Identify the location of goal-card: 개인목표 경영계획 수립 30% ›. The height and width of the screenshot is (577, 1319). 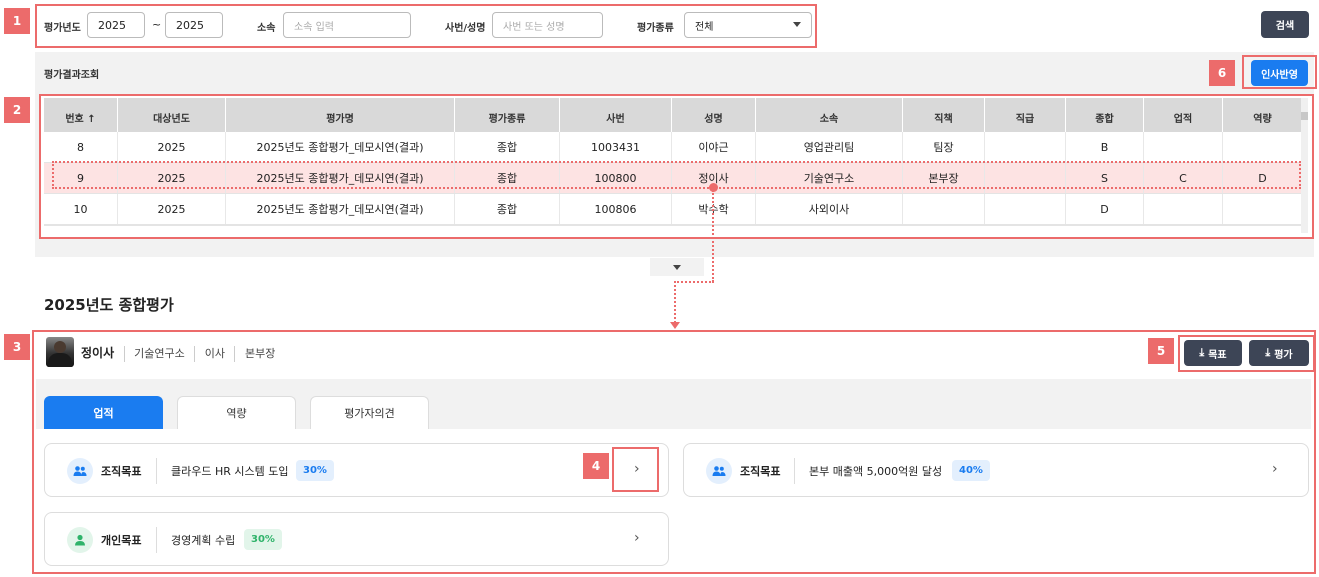
(356, 539).